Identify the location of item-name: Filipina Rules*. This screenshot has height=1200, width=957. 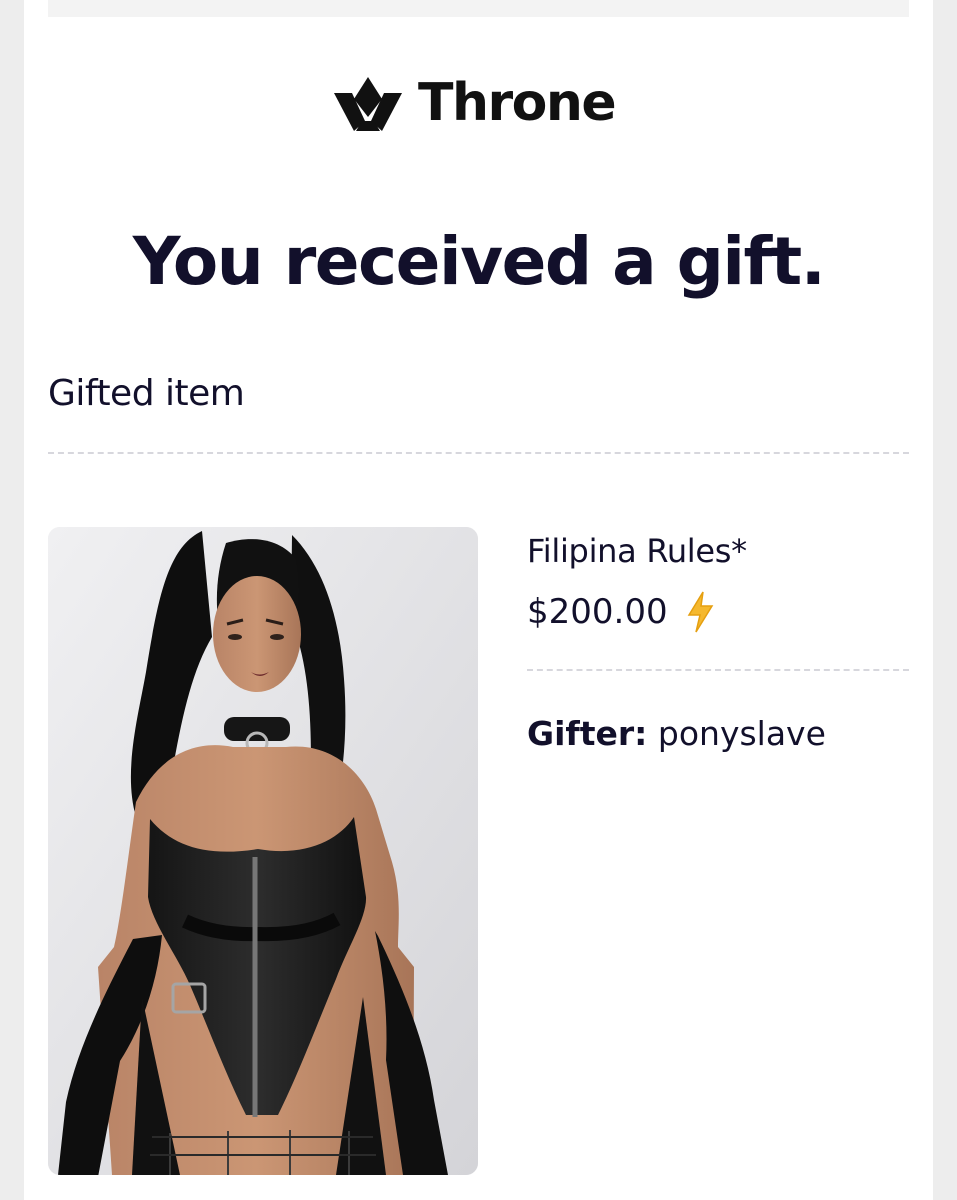
(637, 551).